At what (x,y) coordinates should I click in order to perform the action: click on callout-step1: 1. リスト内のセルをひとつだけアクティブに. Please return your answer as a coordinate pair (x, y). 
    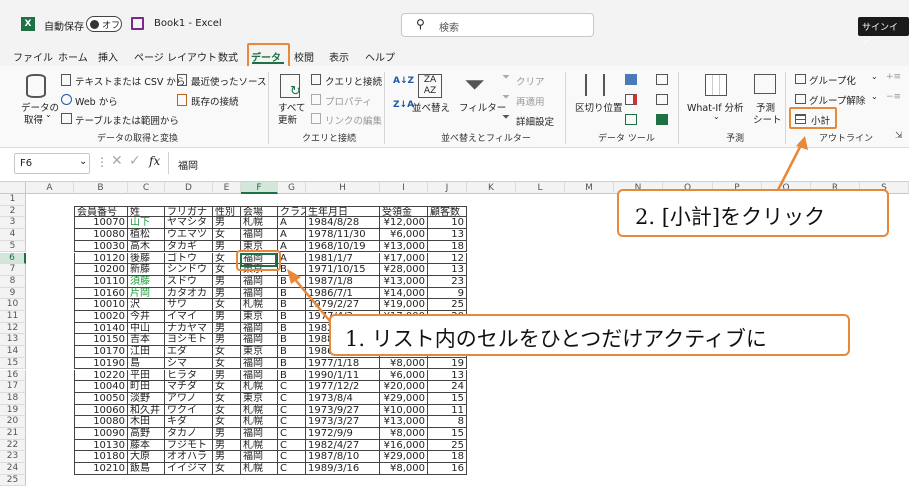
    Looking at the image, I should click on (589, 335).